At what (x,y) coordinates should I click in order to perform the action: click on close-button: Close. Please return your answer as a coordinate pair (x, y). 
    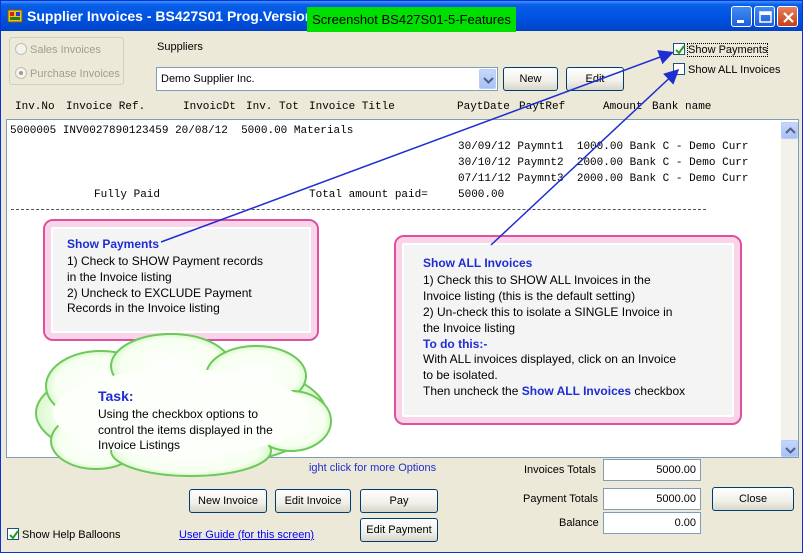
    Looking at the image, I should click on (753, 499).